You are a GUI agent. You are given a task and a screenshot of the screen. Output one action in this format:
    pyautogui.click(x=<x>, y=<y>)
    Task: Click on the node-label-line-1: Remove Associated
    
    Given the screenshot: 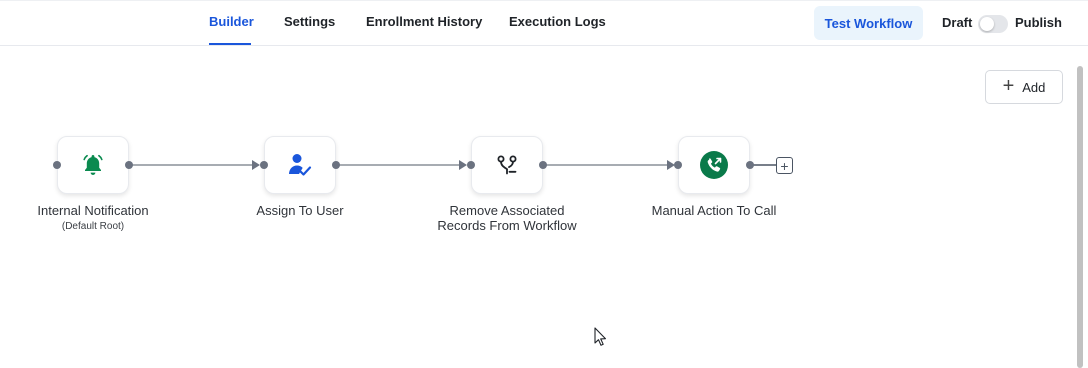 What is the action you would take?
    pyautogui.click(x=507, y=210)
    